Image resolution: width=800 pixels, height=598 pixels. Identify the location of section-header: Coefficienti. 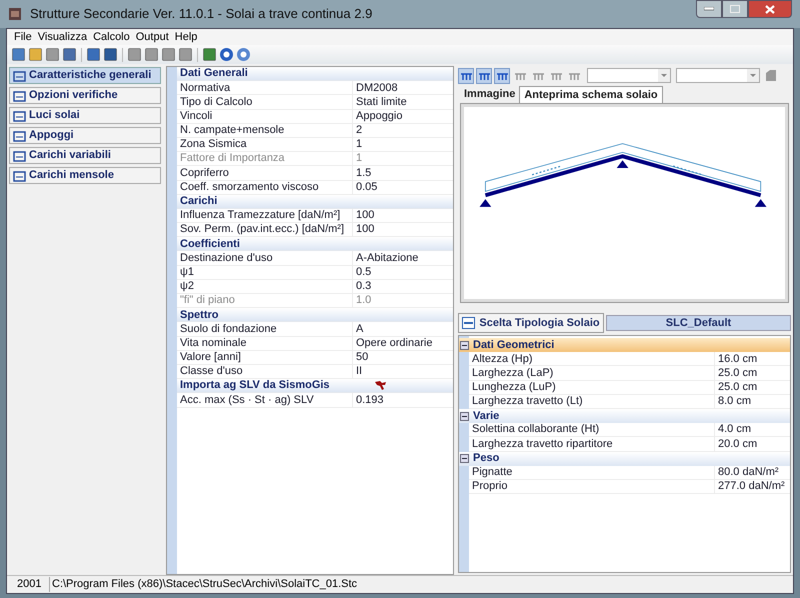
(210, 244).